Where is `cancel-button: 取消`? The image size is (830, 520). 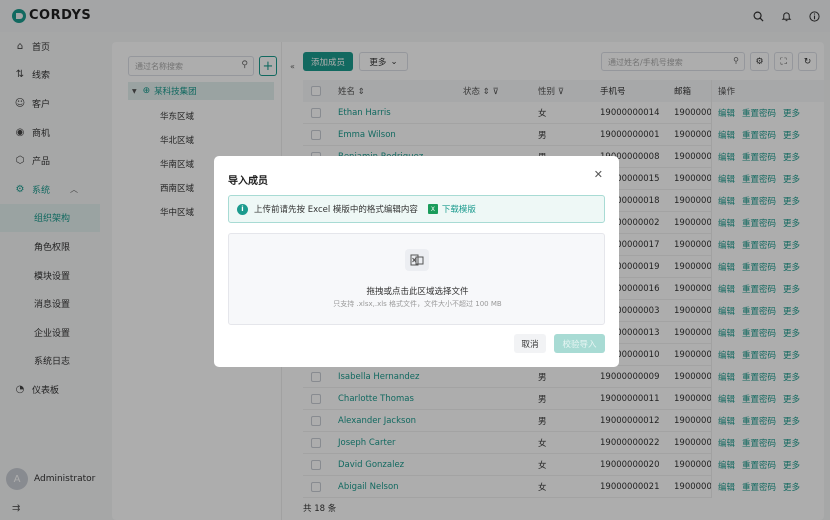 cancel-button: 取消 is located at coordinates (530, 343).